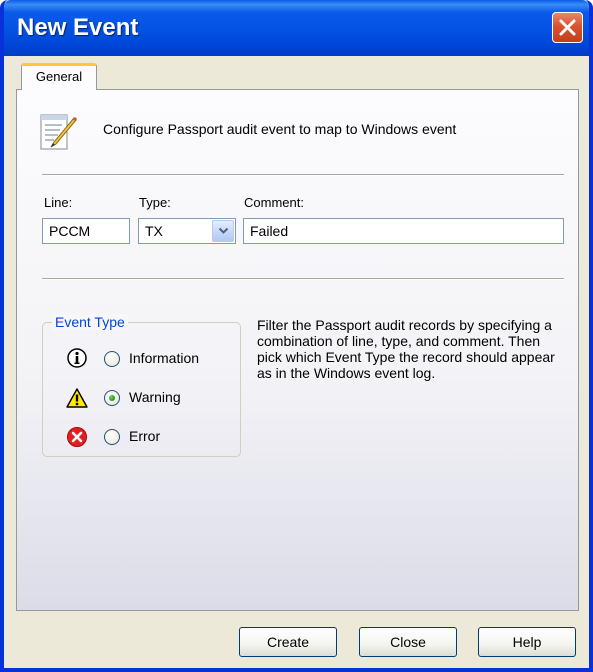 This screenshot has width=593, height=672. What do you see at coordinates (78, 27) in the screenshot?
I see `window-title: New Event` at bounding box center [78, 27].